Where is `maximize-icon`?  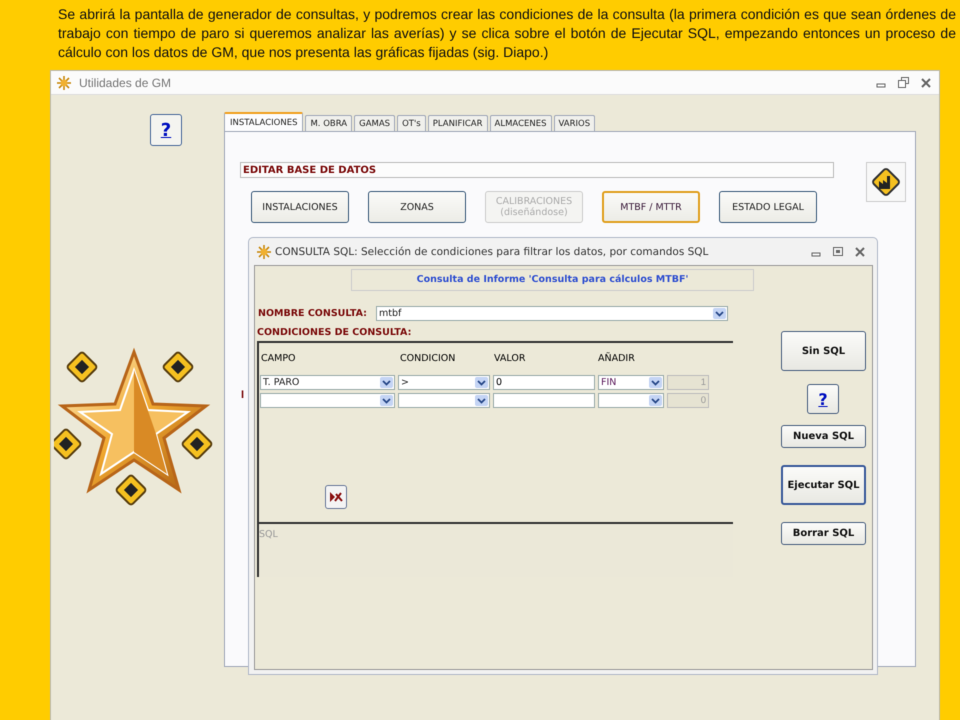
maximize-icon is located at coordinates (838, 251).